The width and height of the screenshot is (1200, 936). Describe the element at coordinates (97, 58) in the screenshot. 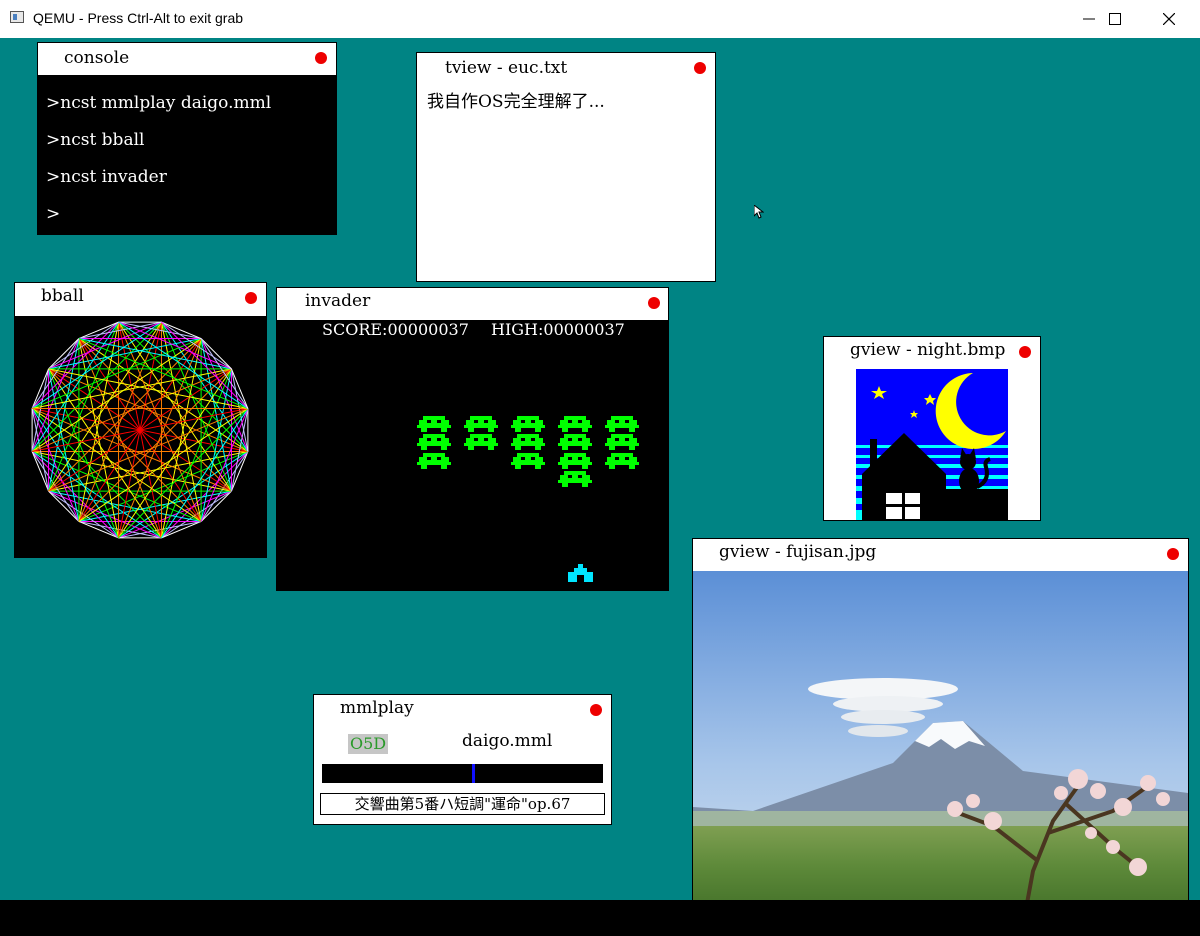

I see `console-title: console` at that location.